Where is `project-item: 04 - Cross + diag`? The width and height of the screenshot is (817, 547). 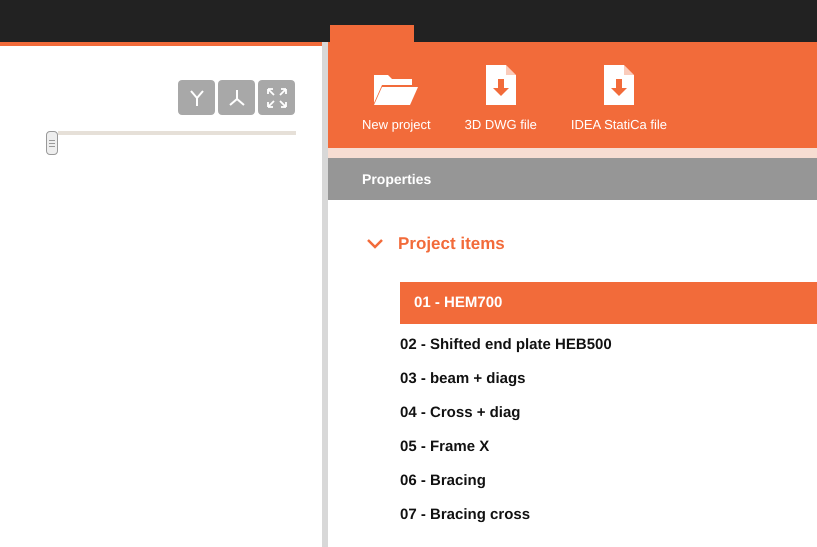 project-item: 04 - Cross + diag is located at coordinates (608, 413).